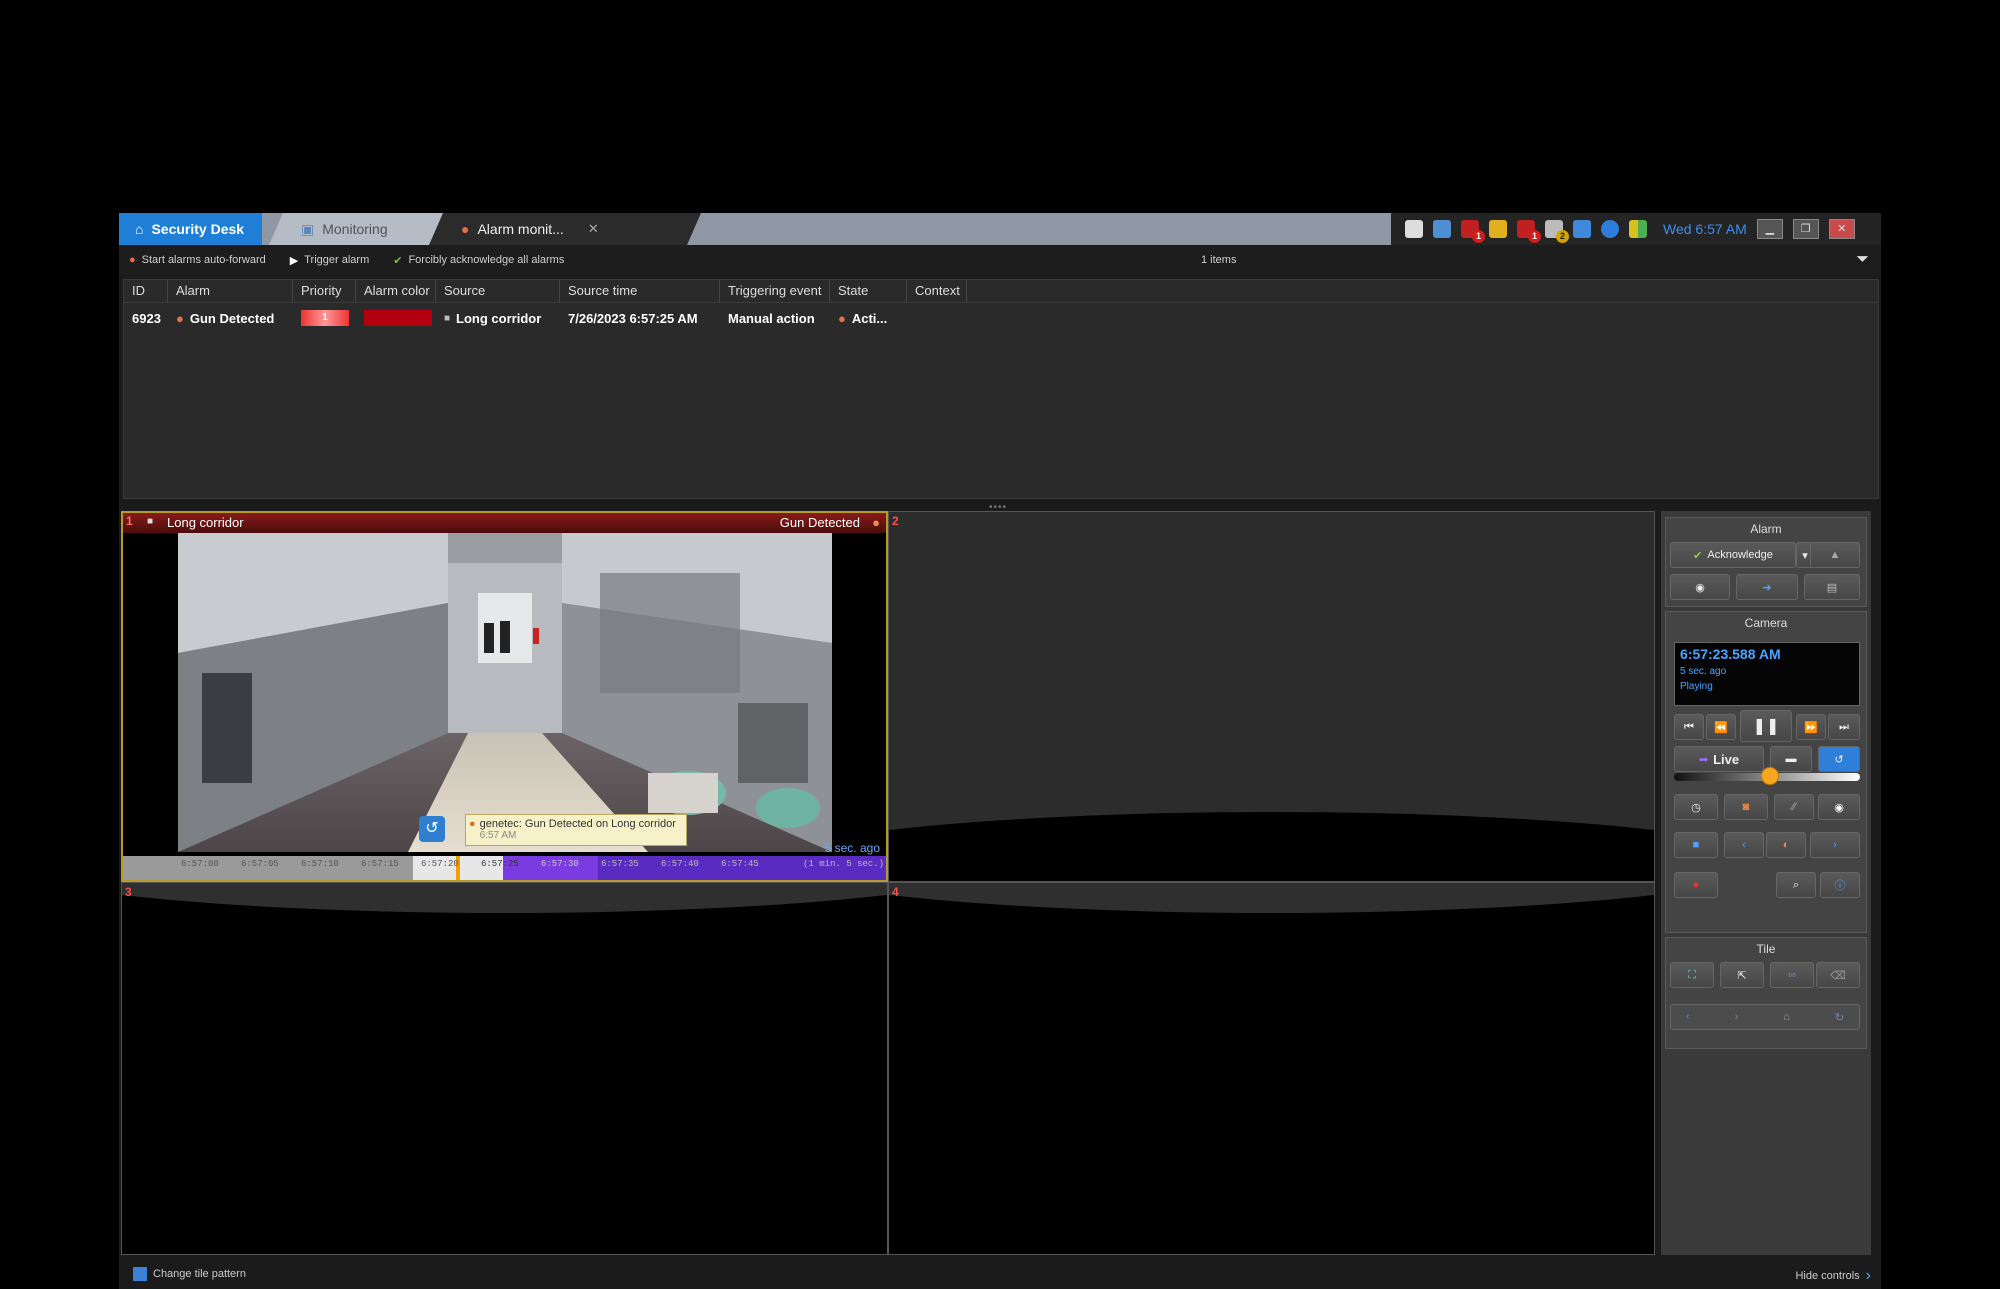 Image resolution: width=2000 pixels, height=1289 pixels. Describe the element at coordinates (1766, 726) in the screenshot. I see `pause-button: ❚❚` at that location.